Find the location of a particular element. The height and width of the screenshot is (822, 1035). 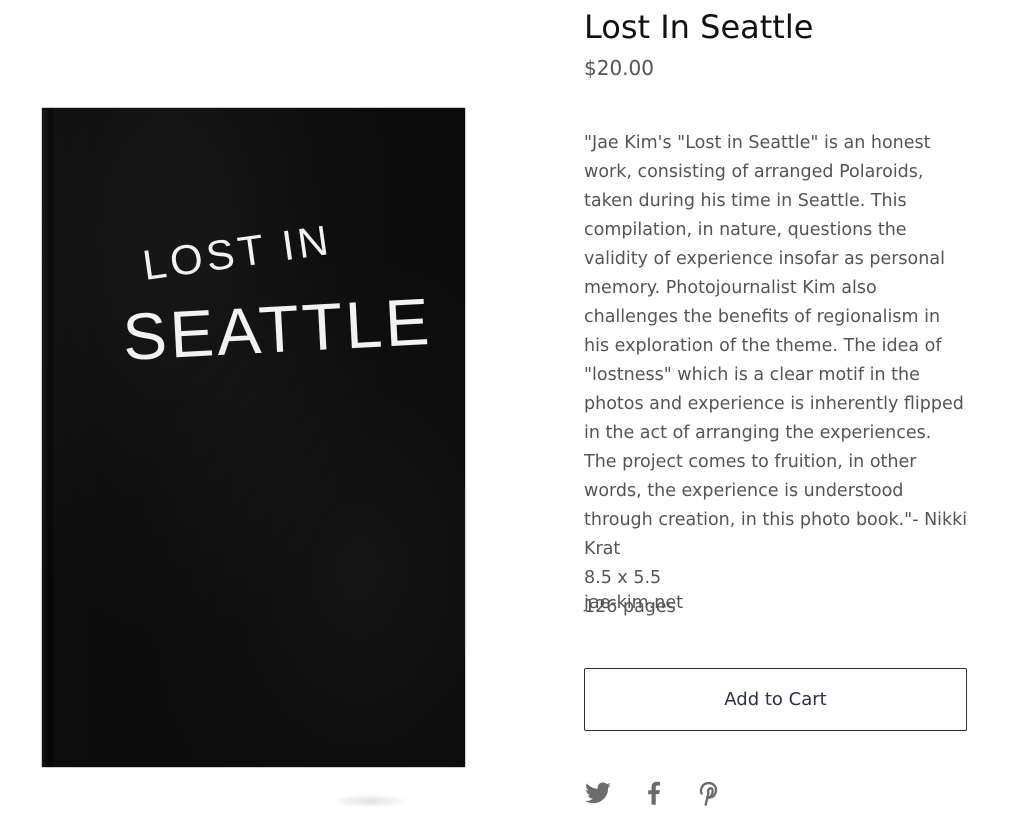

cover-title-line1: LOST IN is located at coordinates (237, 252).